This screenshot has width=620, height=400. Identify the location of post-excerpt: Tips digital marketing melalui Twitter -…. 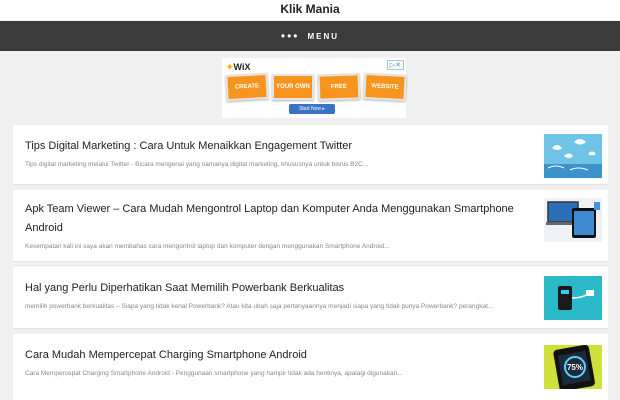
(197, 164).